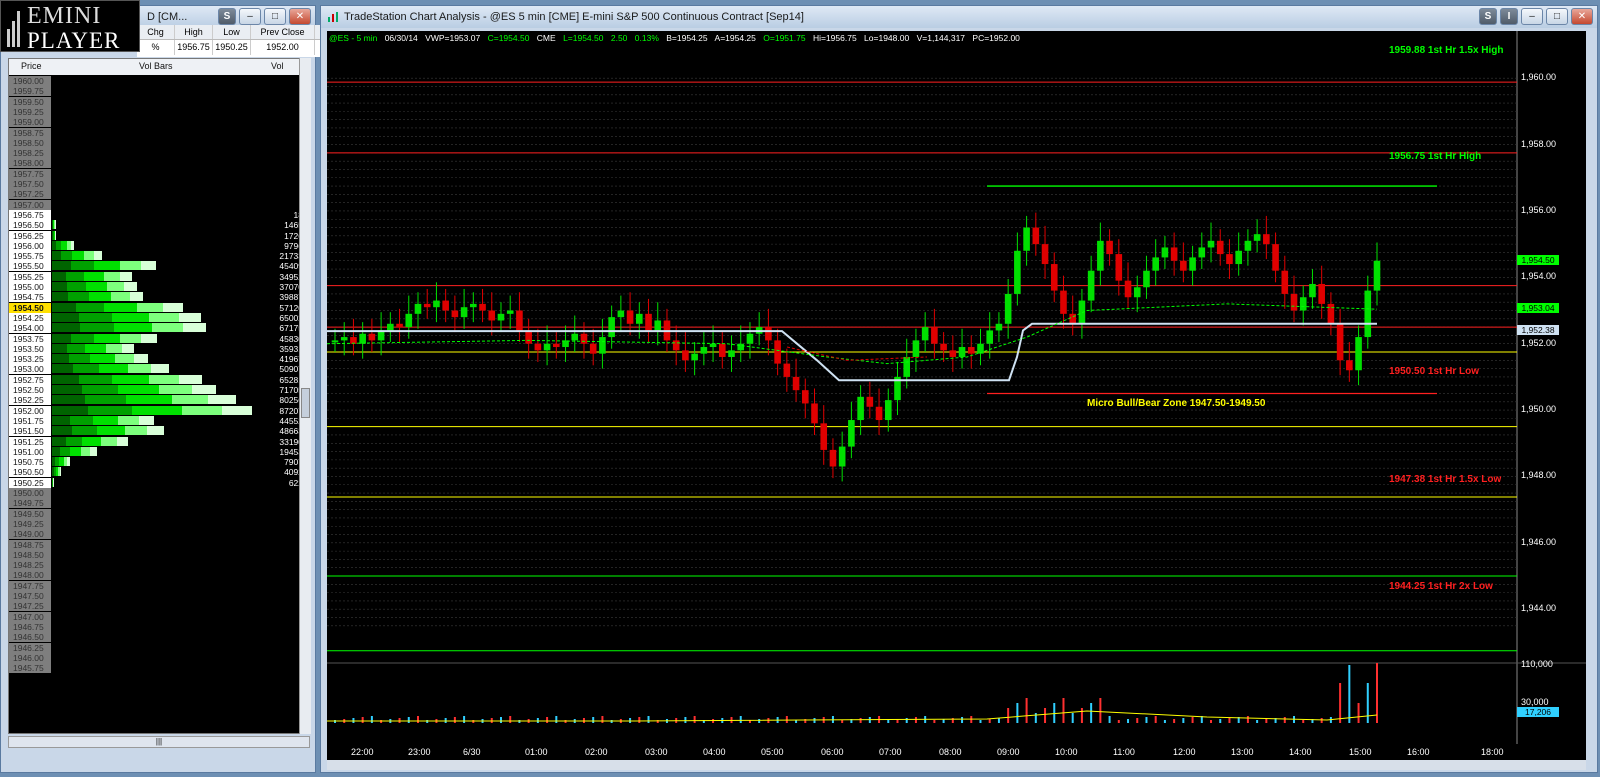  I want to click on vol-bars-column-header: Vol Bars, so click(156, 66).